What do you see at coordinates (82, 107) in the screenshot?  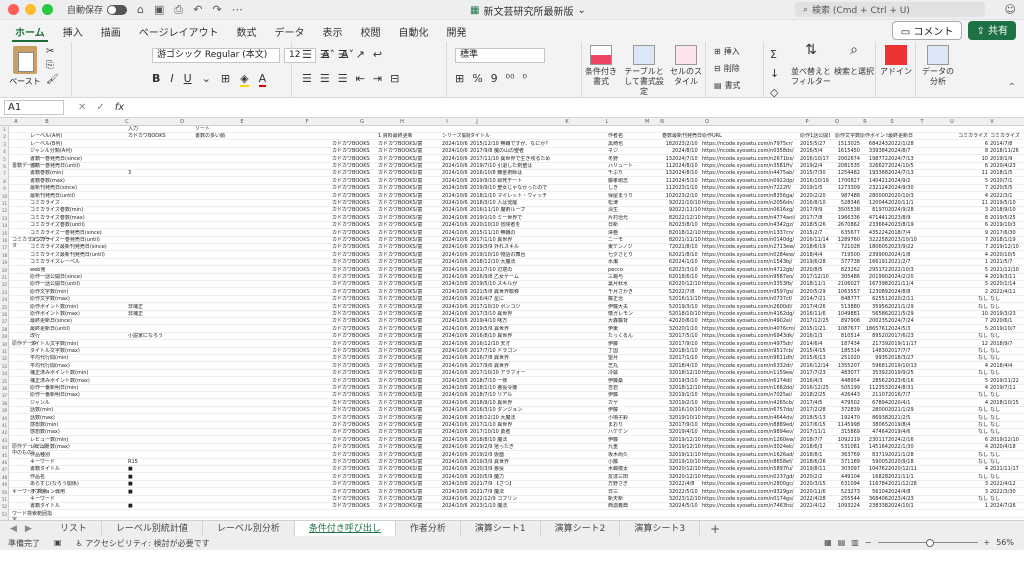 I see `cancel-formula-icon: ✕` at bounding box center [82, 107].